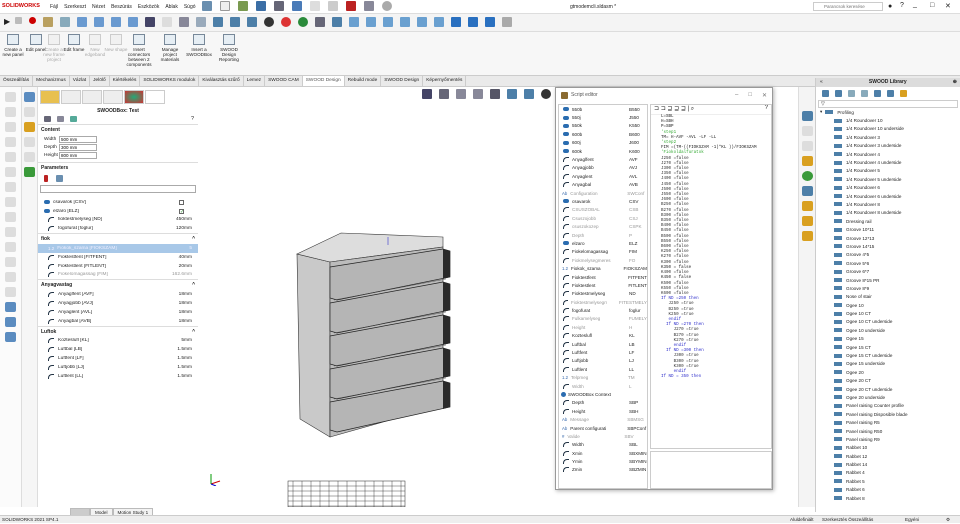 The width and height of the screenshot is (960, 524). I want to click on parameter-row: Fioktestlent [FITLENT] 20mm, so click(118, 266).